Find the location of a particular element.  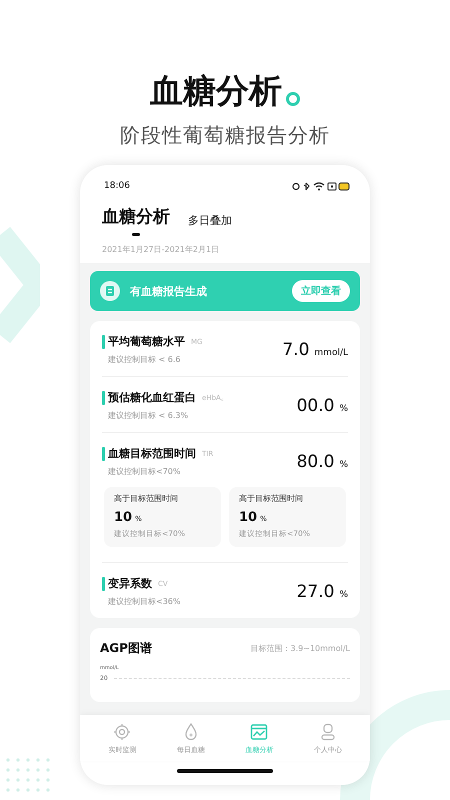

dot-icon is located at coordinates (293, 99).